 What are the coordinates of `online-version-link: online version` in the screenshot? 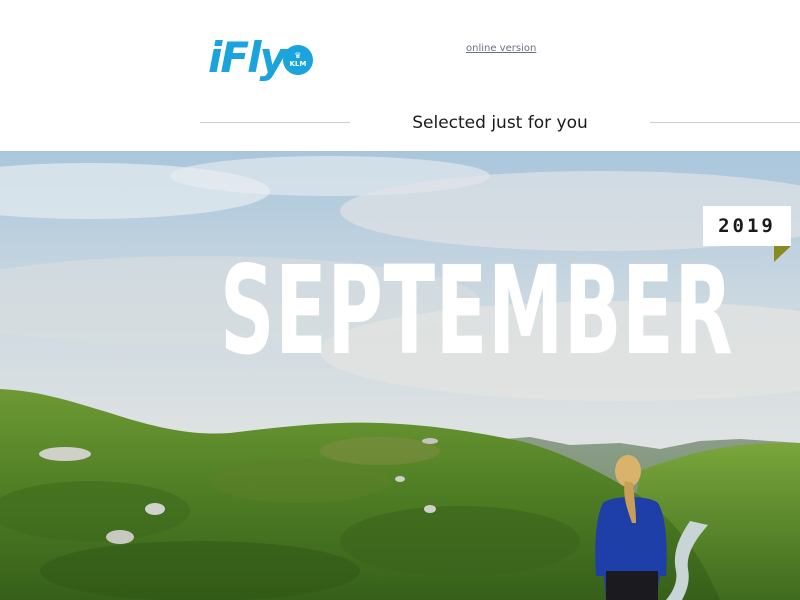 It's located at (501, 48).